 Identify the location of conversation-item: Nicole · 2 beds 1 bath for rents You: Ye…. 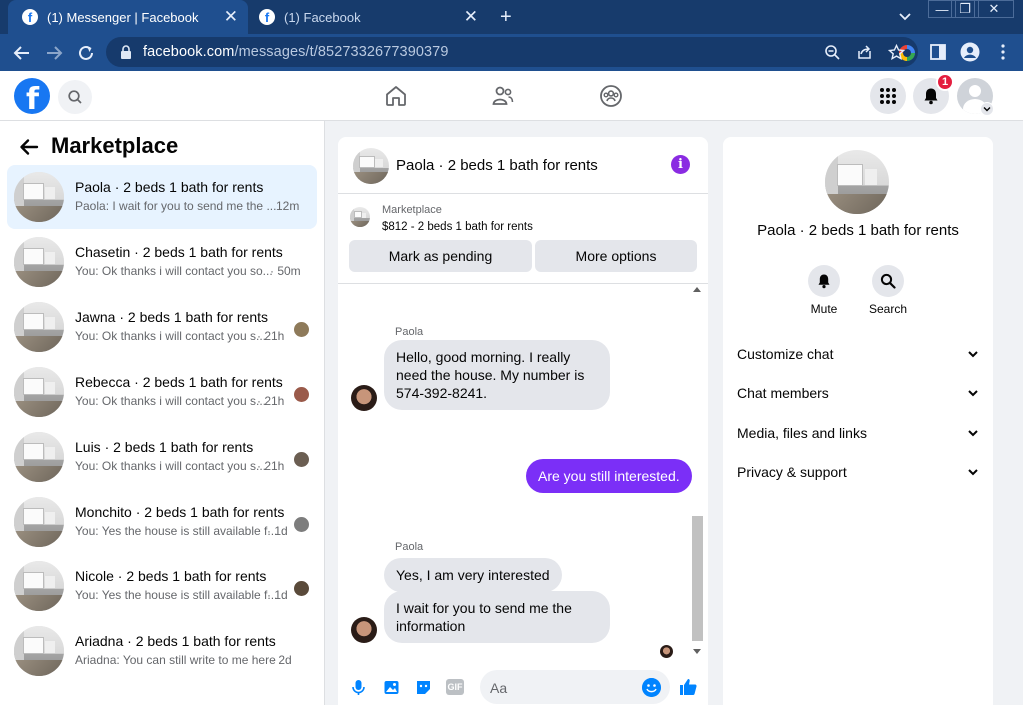
(162, 586).